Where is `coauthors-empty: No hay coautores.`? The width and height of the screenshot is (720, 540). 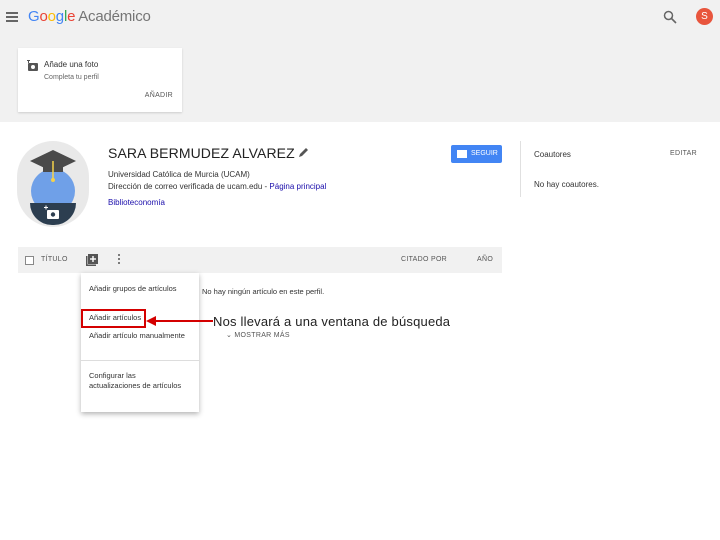
coauthors-empty: No hay coautores. is located at coordinates (566, 184).